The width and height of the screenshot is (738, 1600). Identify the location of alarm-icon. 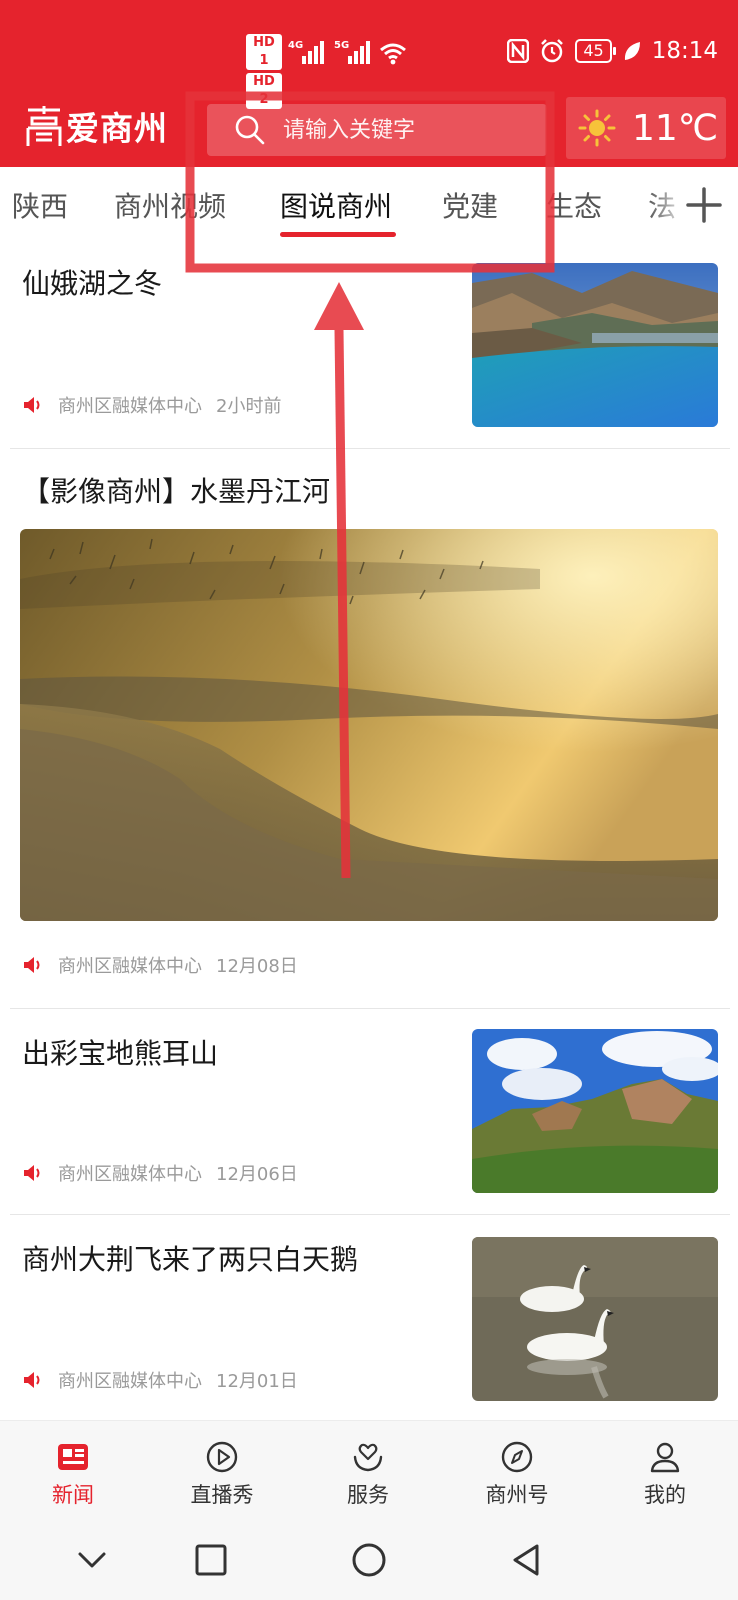
(552, 51).